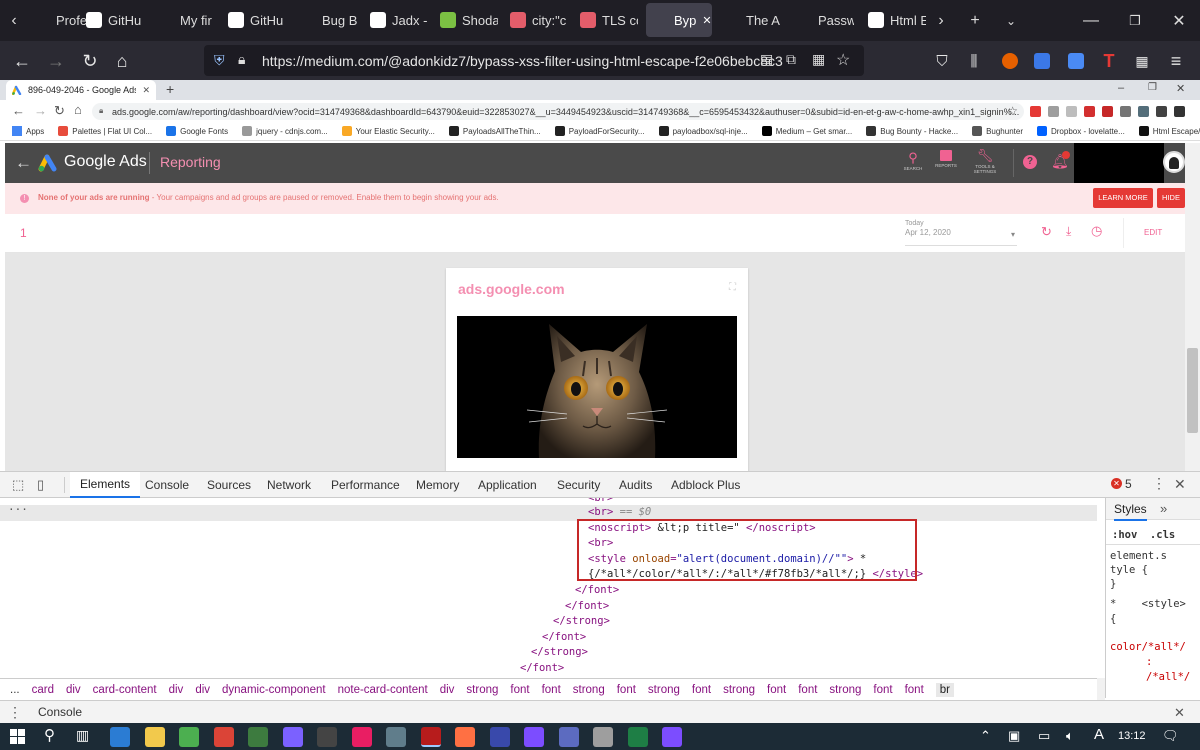 This screenshot has width=1200, height=750. What do you see at coordinates (1121, 88) in the screenshot?
I see `chrome-minimize-icon: –` at bounding box center [1121, 88].